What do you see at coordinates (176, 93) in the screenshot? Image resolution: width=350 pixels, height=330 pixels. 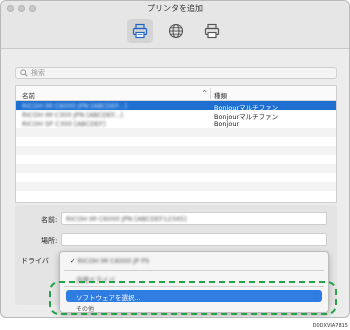 I see `table-header: 名前 ^ 種類` at bounding box center [176, 93].